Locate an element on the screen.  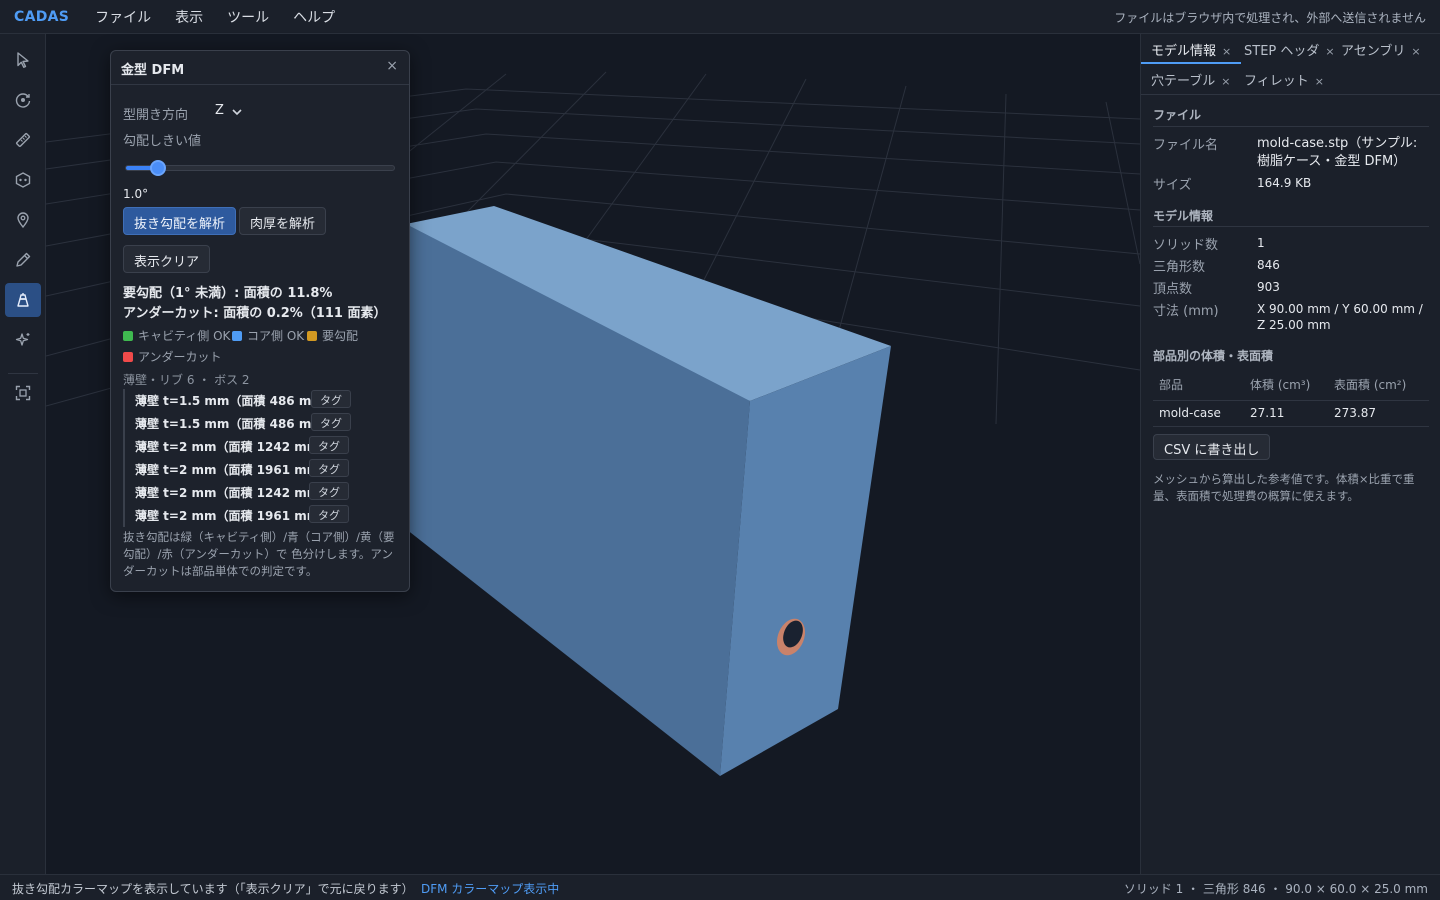
size-label: サイズ is located at coordinates (1172, 185).